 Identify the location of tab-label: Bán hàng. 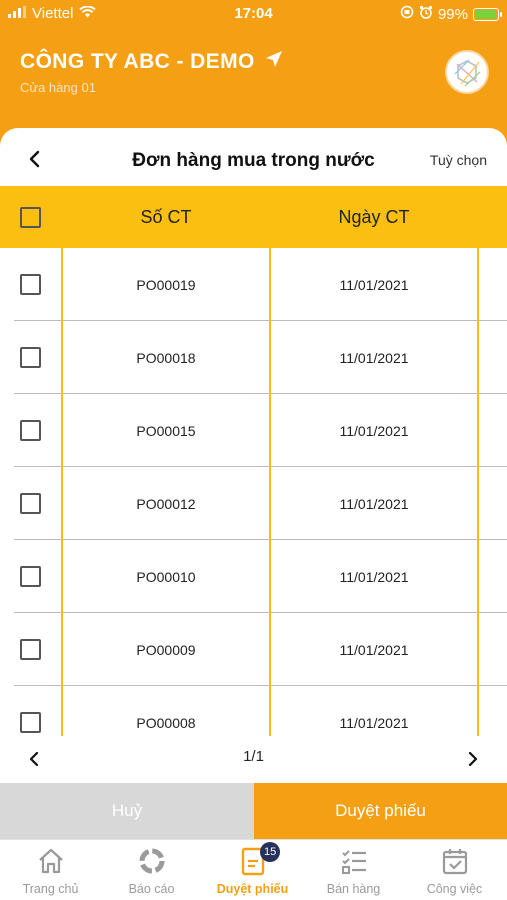
(353, 889).